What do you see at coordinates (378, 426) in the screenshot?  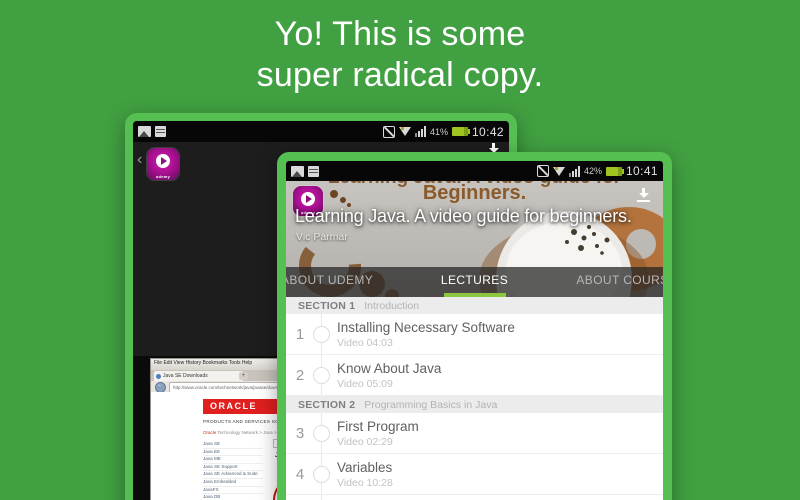 I see `lecture-title: First Program` at bounding box center [378, 426].